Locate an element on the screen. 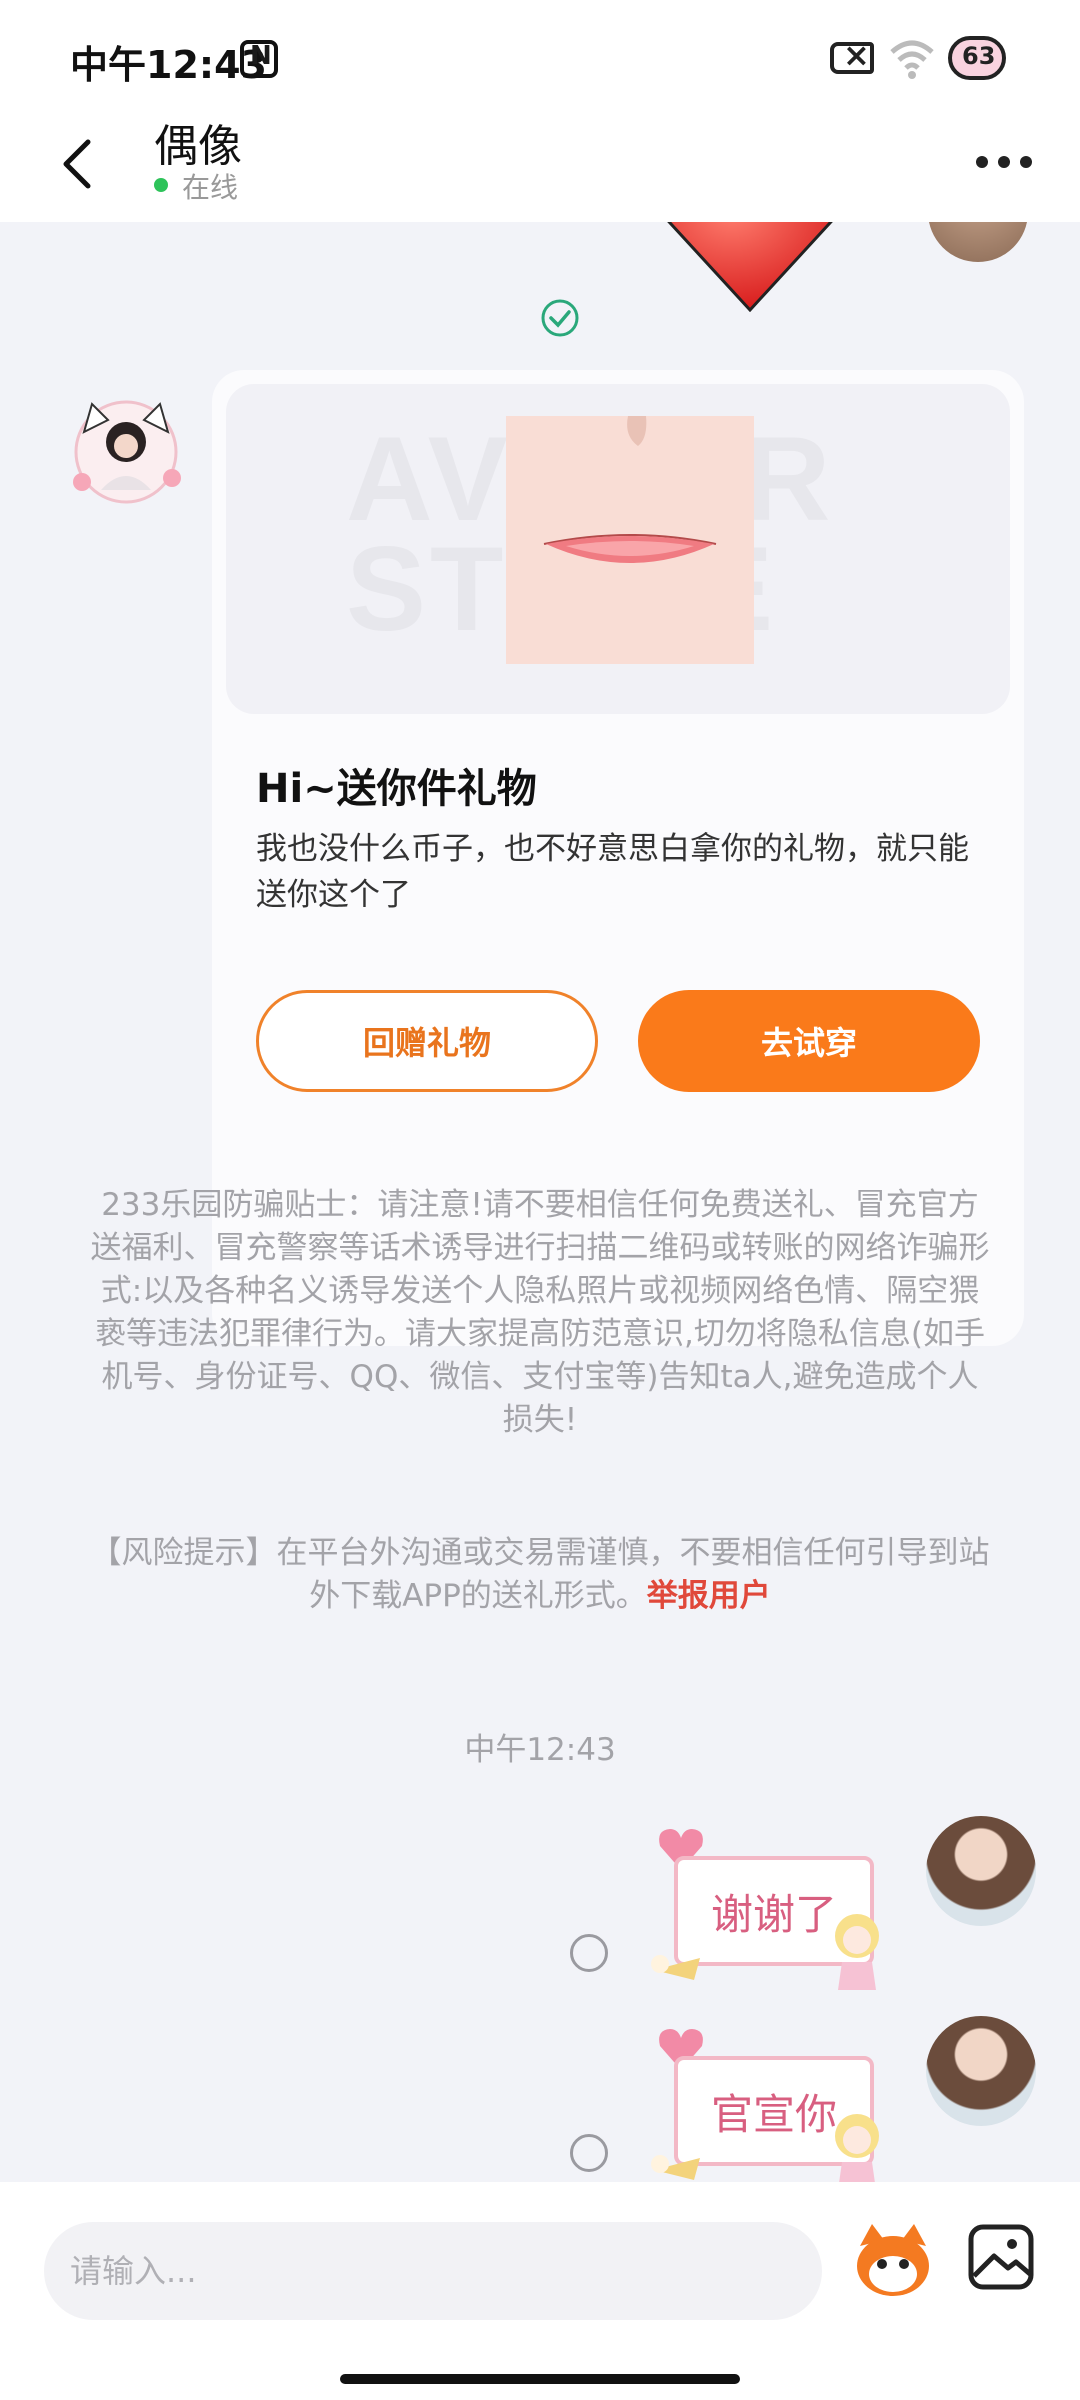 The height and width of the screenshot is (2400, 1080). message-timestamp: 中午12:43 is located at coordinates (540, 1750).